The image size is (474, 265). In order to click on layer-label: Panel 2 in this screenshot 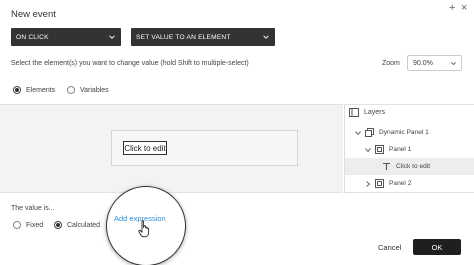, I will do `click(400, 183)`.